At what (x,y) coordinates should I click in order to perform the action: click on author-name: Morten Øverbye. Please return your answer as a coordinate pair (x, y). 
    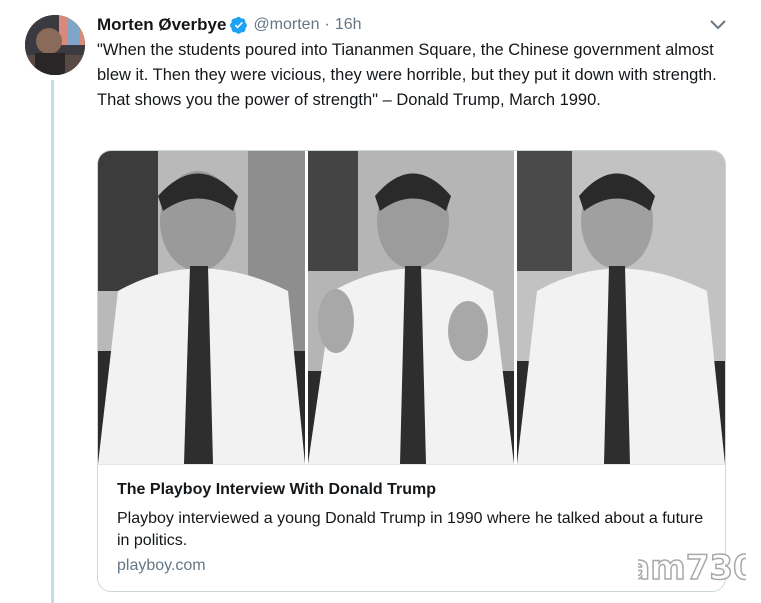
    Looking at the image, I should click on (161, 25).